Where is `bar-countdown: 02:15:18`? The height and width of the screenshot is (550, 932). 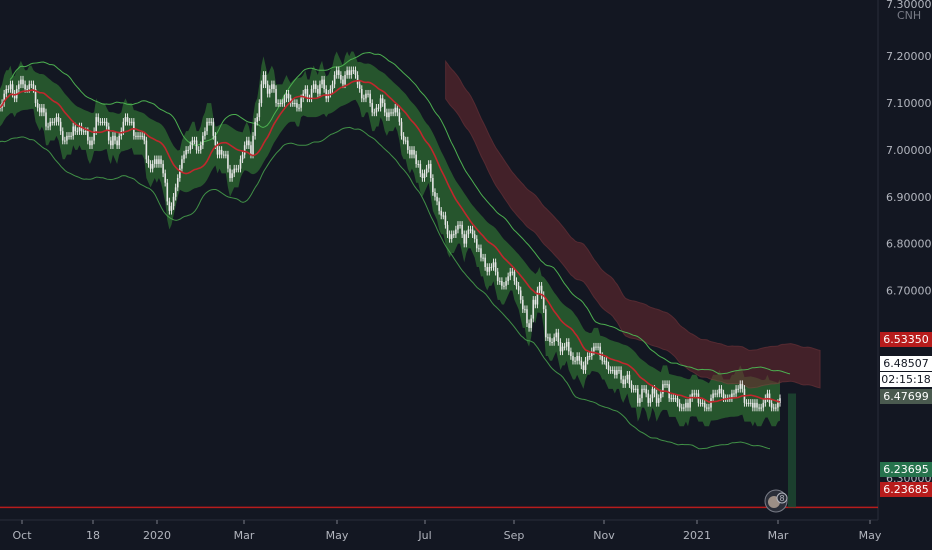
bar-countdown: 02:15:18 is located at coordinates (906, 379).